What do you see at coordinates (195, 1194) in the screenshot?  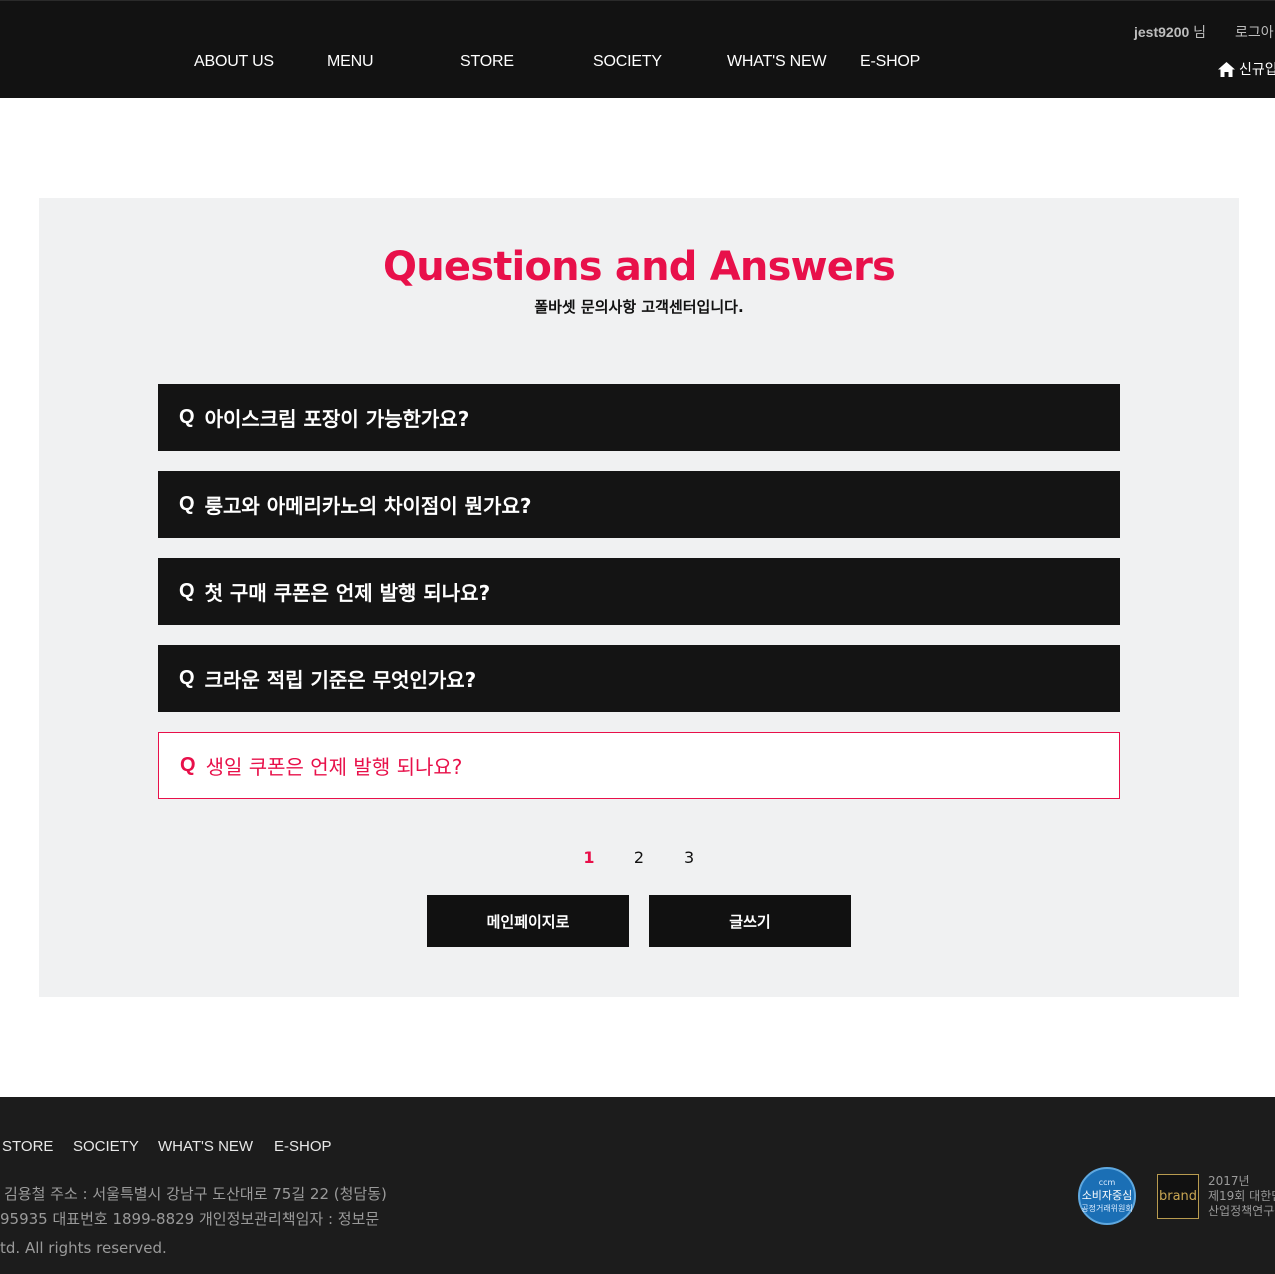 I see `footer-address: 김용철 주소 : 서울특별시 강남구 도산대로 75길 22 (청담동)` at bounding box center [195, 1194].